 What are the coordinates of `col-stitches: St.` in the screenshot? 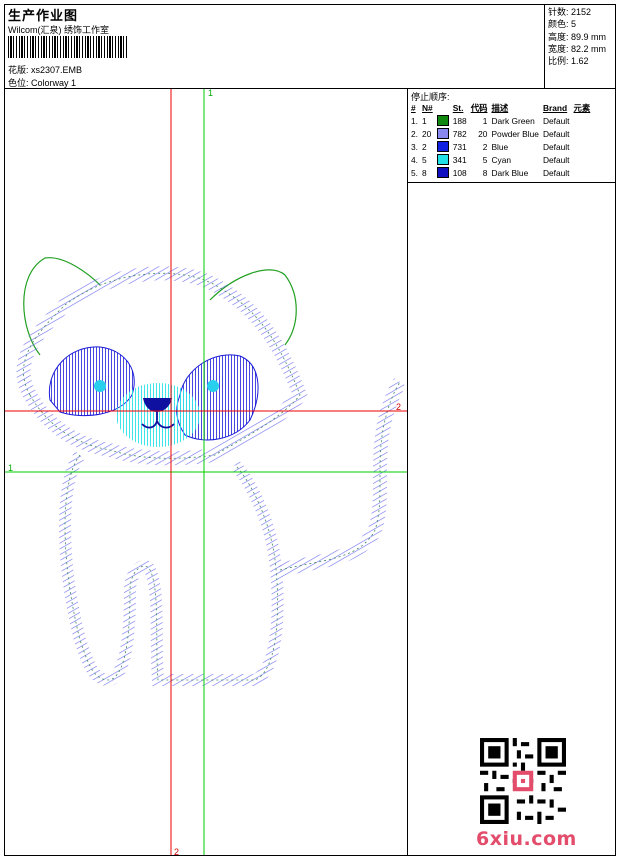 It's located at (458, 107).